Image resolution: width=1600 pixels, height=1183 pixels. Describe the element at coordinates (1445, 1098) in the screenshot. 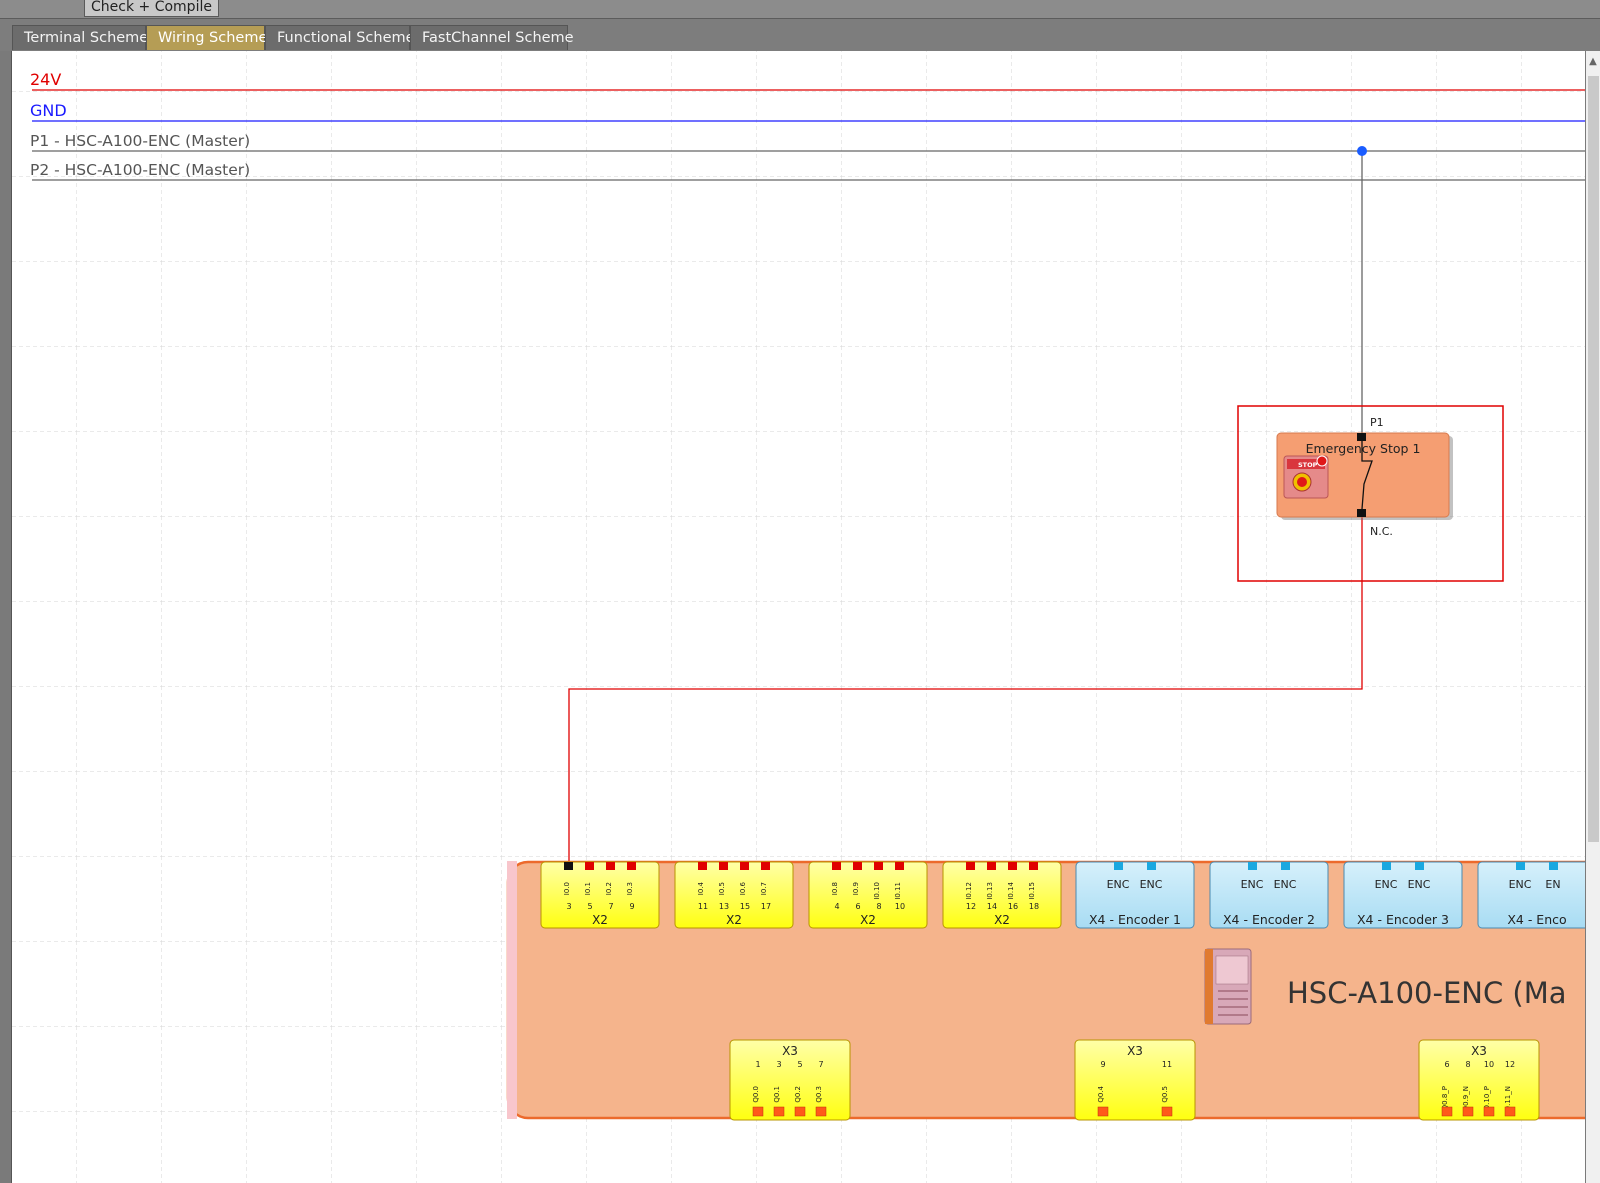

I see `x3-pin-label: Q0.8_P` at that location.